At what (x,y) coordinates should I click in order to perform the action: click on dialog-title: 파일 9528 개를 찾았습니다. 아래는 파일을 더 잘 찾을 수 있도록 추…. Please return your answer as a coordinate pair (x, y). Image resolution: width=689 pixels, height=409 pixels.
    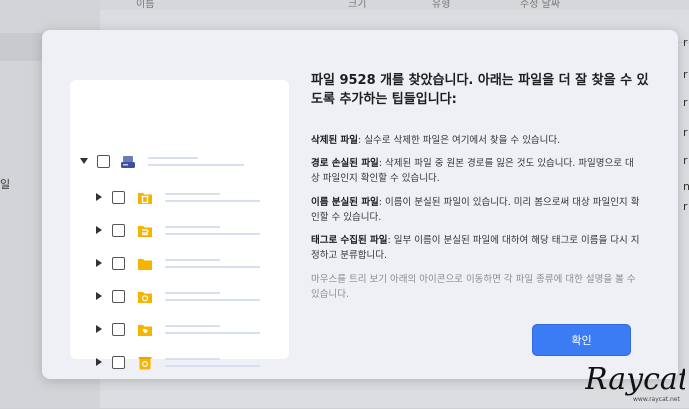
    Looking at the image, I should click on (480, 90).